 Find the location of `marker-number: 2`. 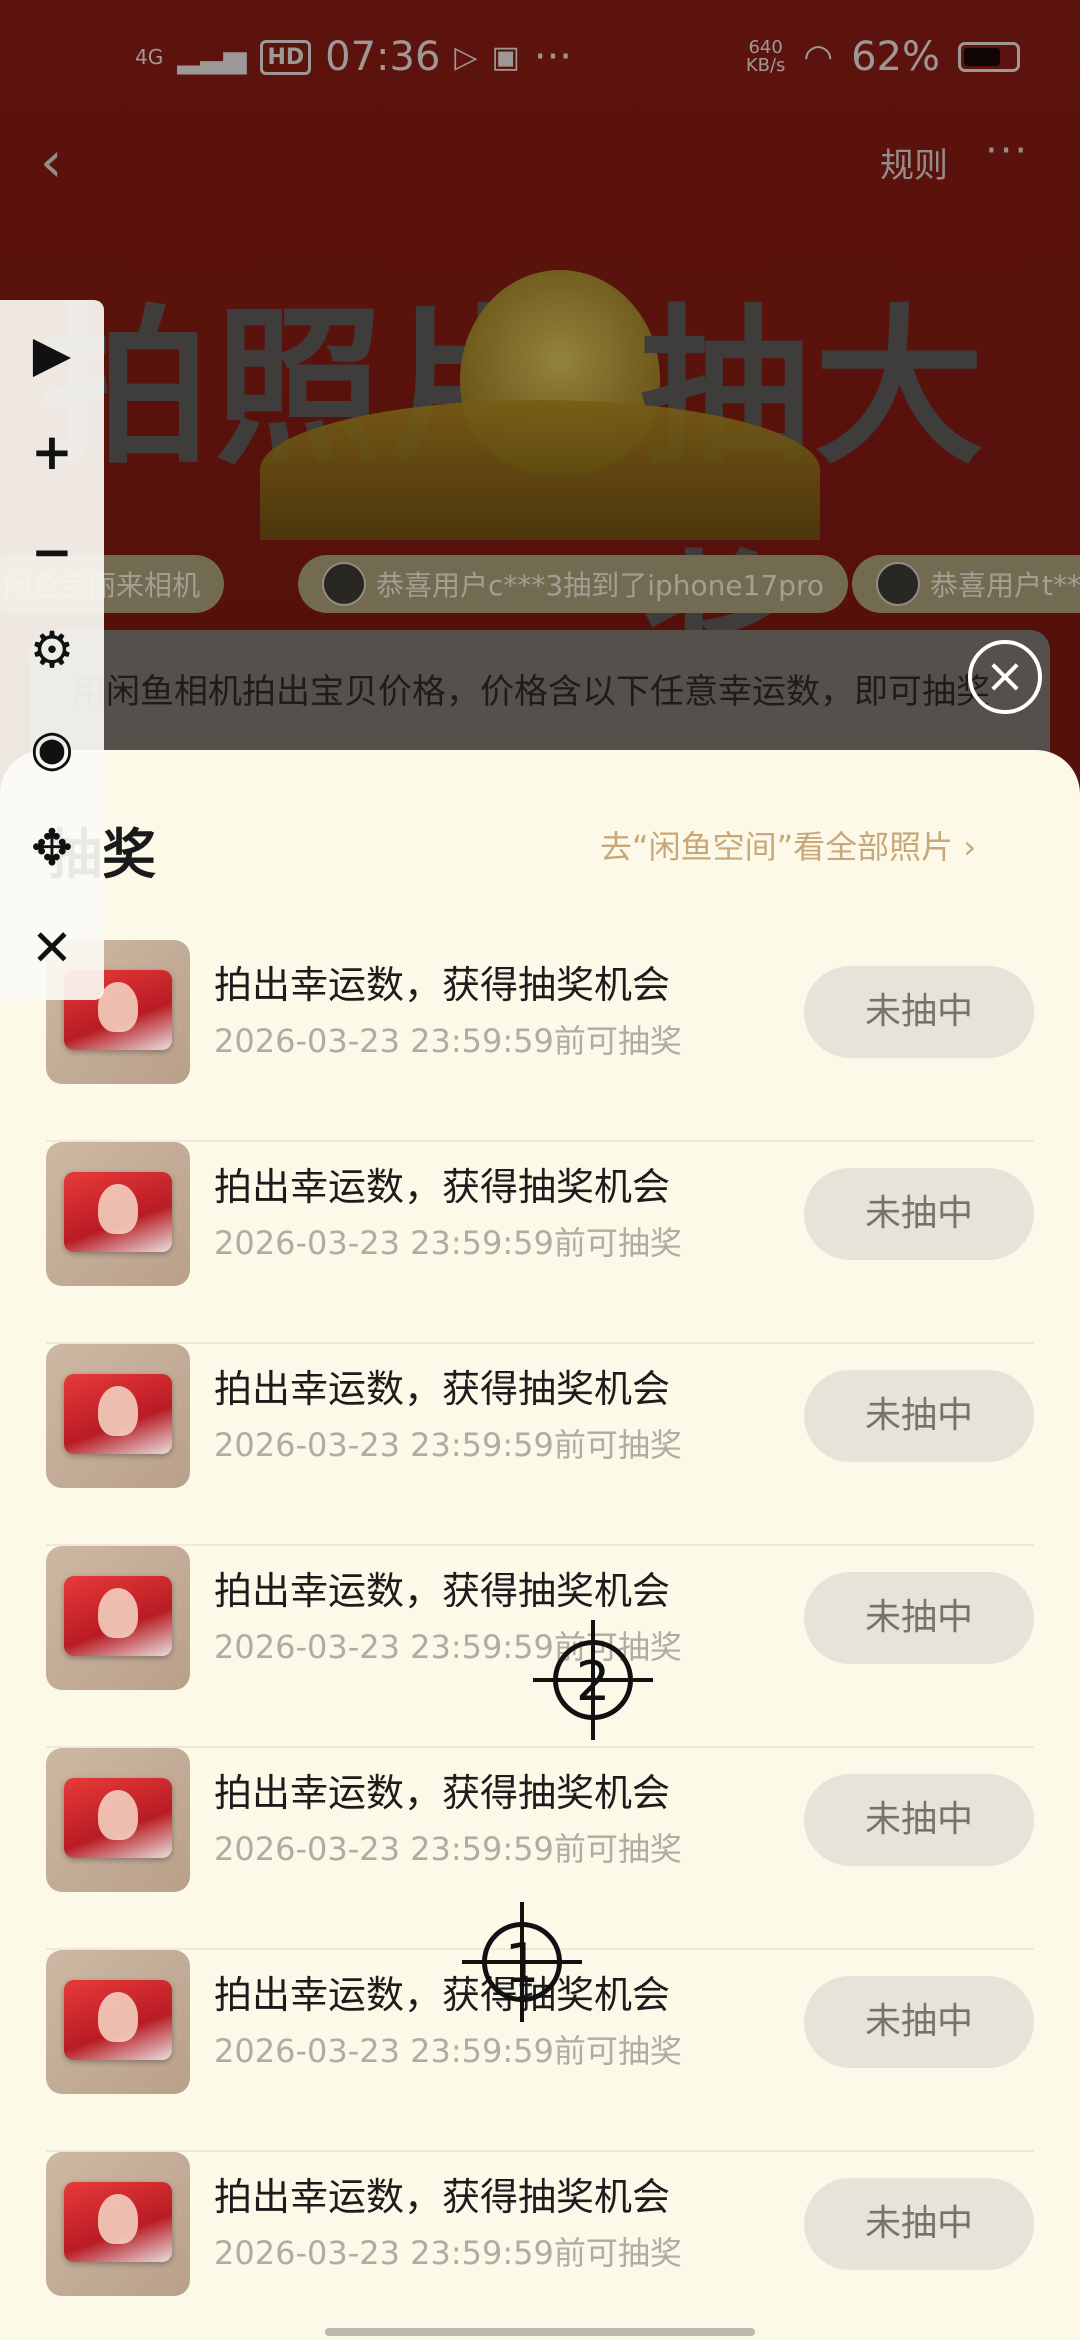

marker-number: 2 is located at coordinates (593, 1681).